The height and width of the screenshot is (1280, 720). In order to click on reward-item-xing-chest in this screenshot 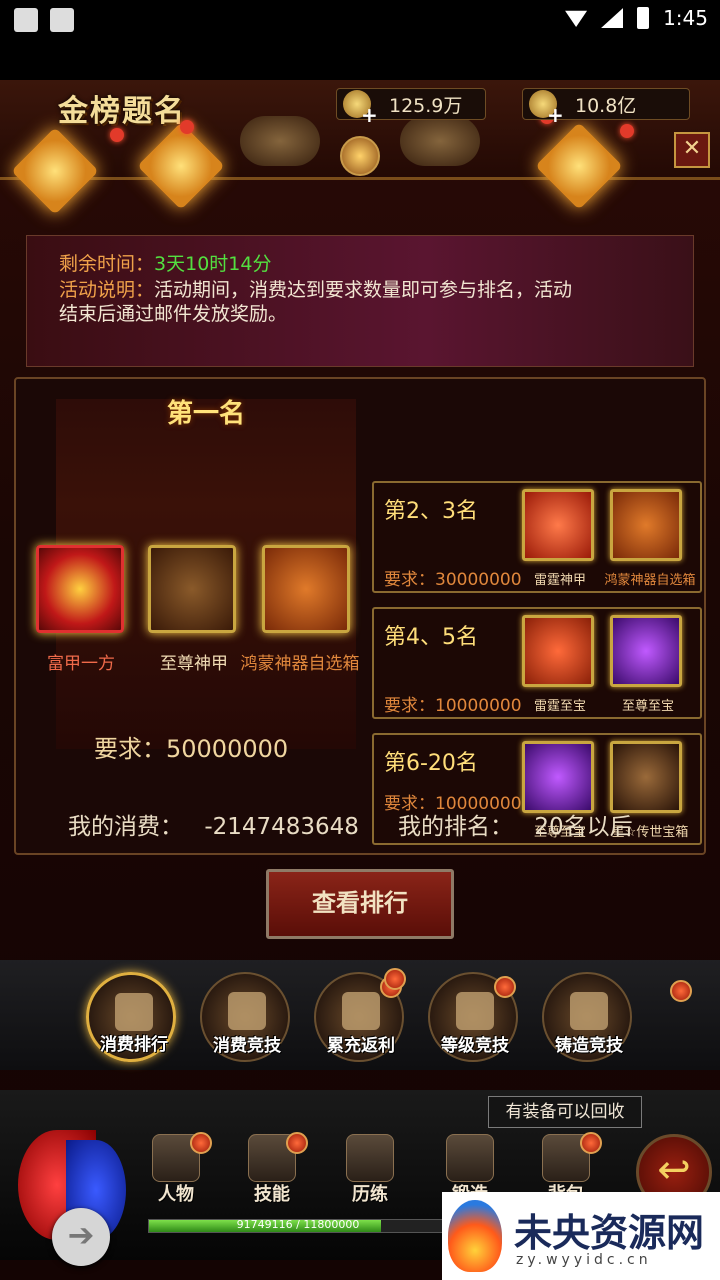, I will do `click(646, 777)`.